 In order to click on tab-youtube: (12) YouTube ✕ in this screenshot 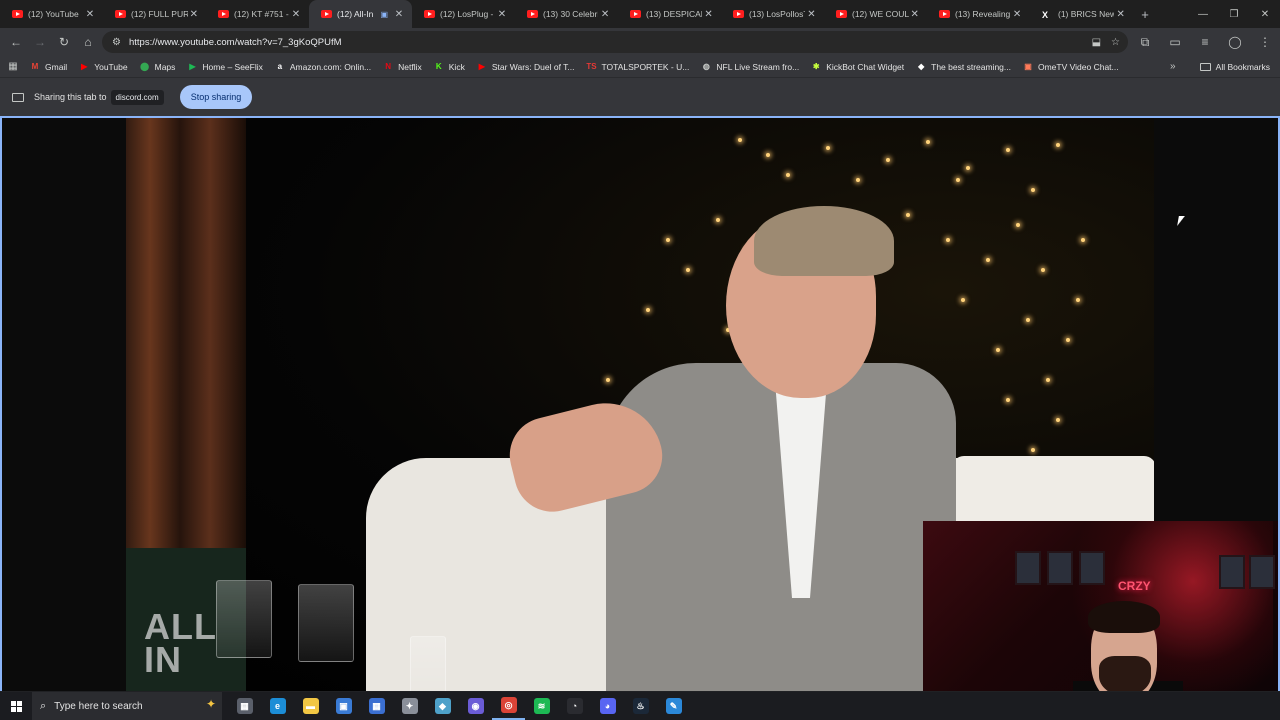, I will do `click(51, 14)`.